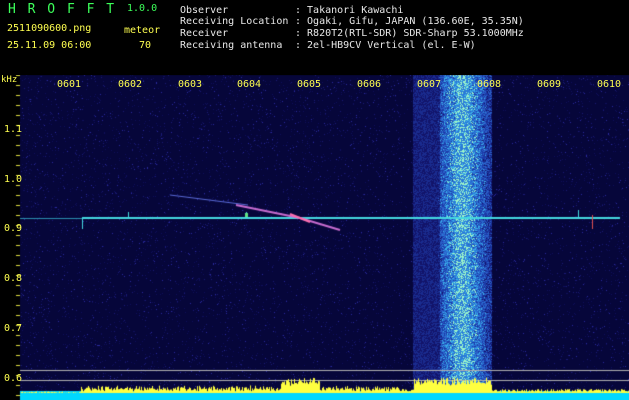 The width and height of the screenshot is (629, 400). What do you see at coordinates (349, 10) in the screenshot?
I see `info-value-observer: : Takanori Kawachi` at bounding box center [349, 10].